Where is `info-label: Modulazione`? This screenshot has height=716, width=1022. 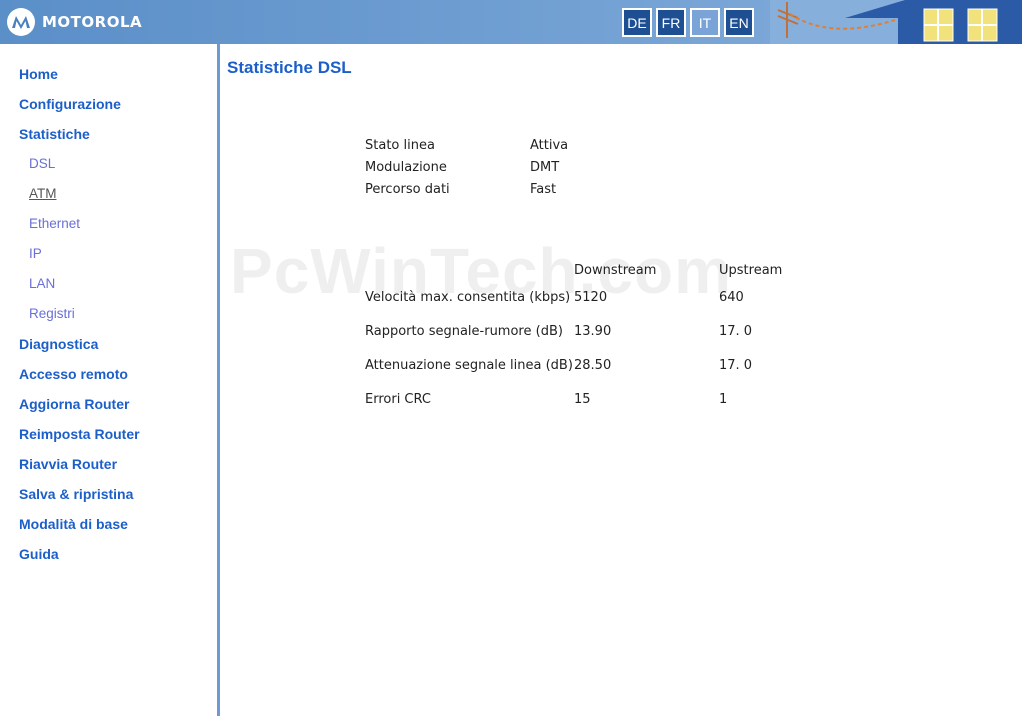
info-label: Modulazione is located at coordinates (406, 167).